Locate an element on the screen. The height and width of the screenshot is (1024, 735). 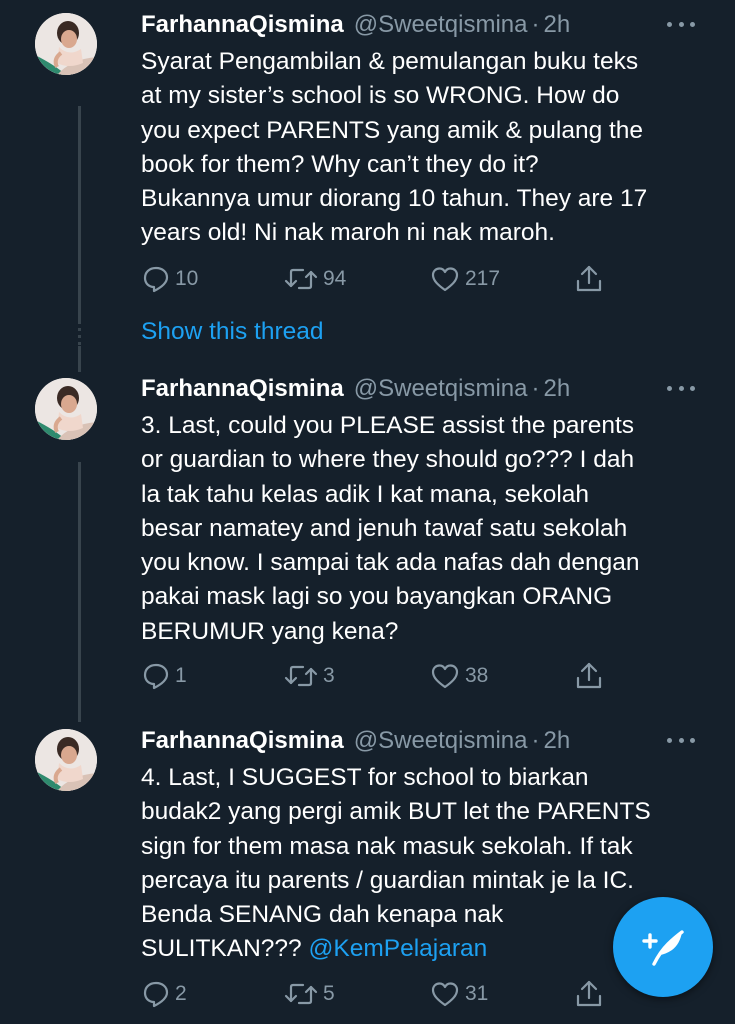
reply-button: 2 is located at coordinates (164, 994).